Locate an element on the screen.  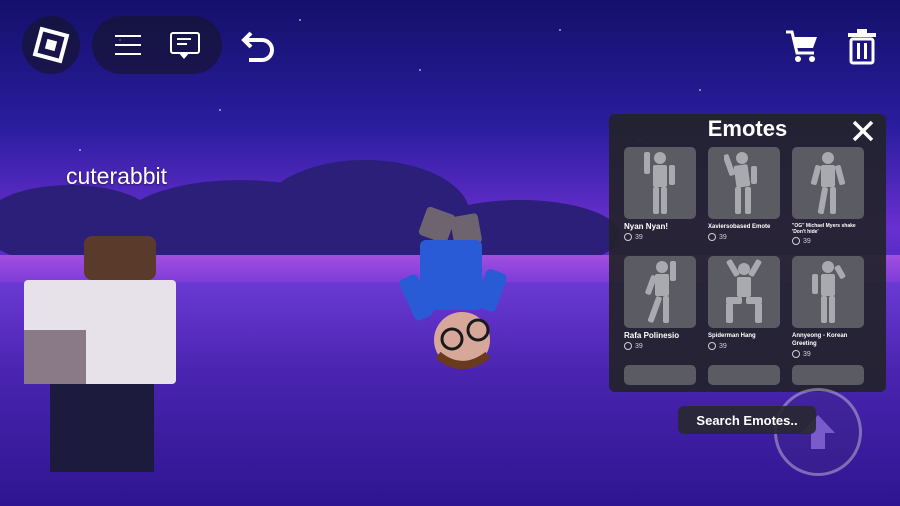
shop-button is located at coordinates (802, 46).